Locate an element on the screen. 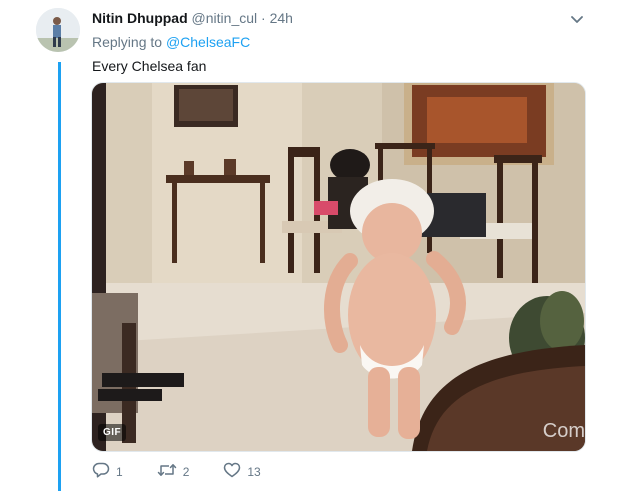 The width and height of the screenshot is (620, 491). video-watermark: Com is located at coordinates (563, 431).